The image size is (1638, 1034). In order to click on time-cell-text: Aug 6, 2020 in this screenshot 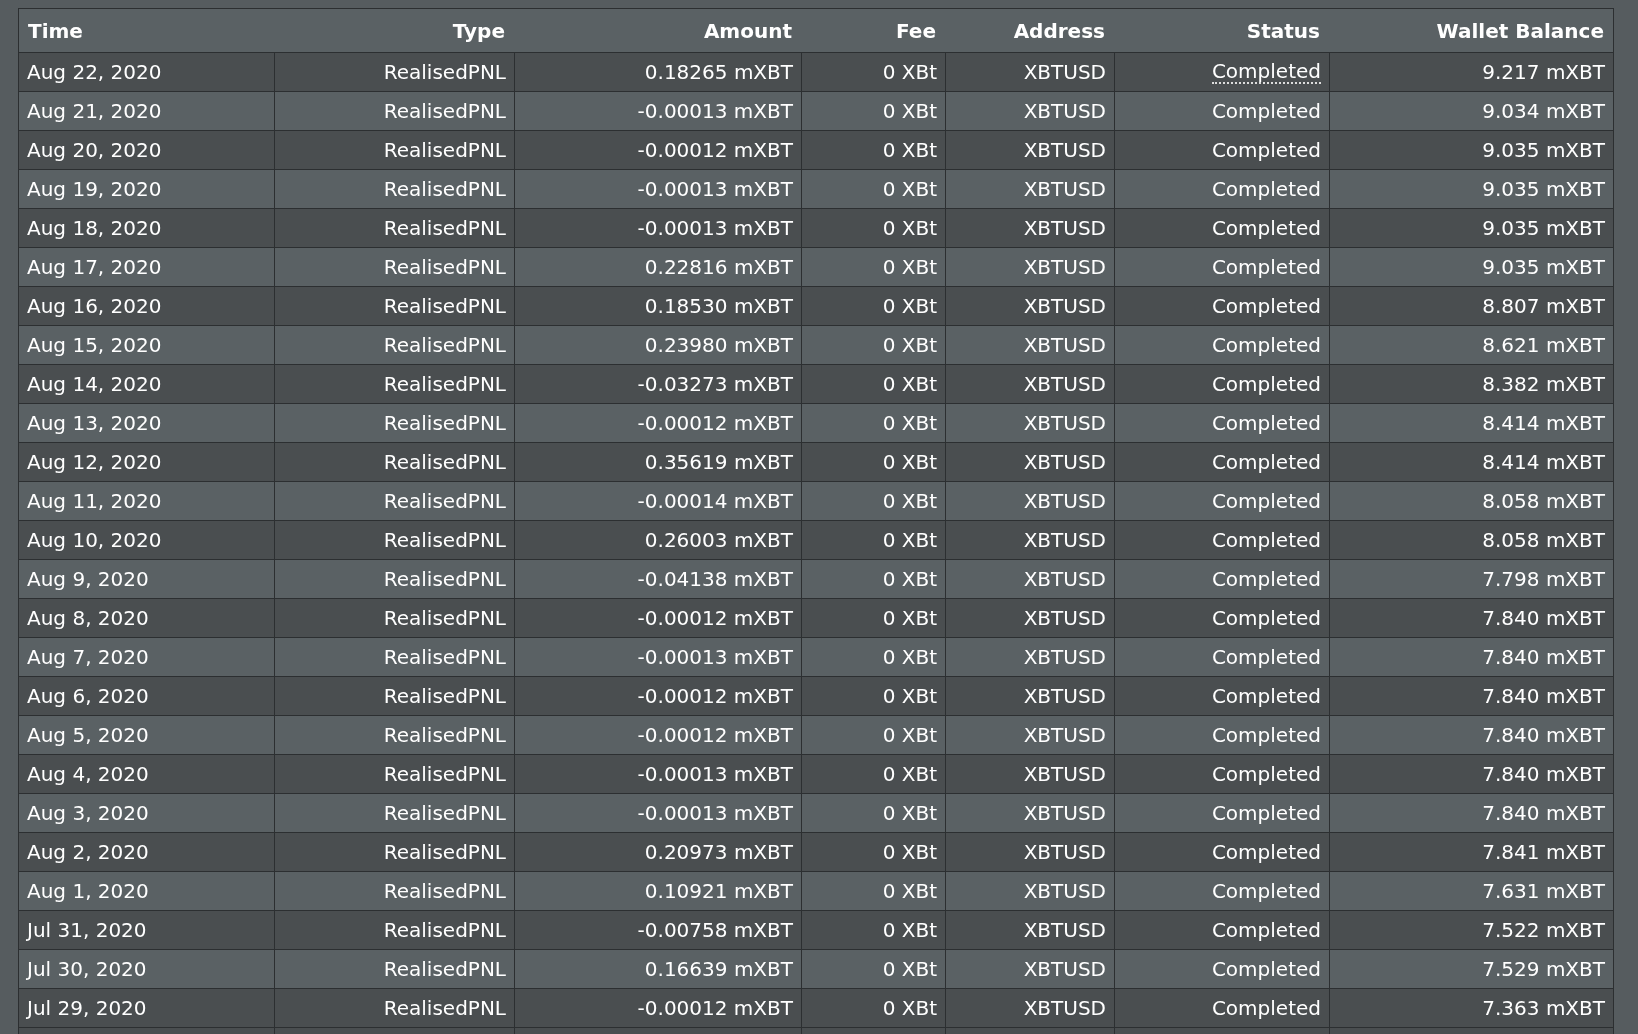, I will do `click(88, 696)`.